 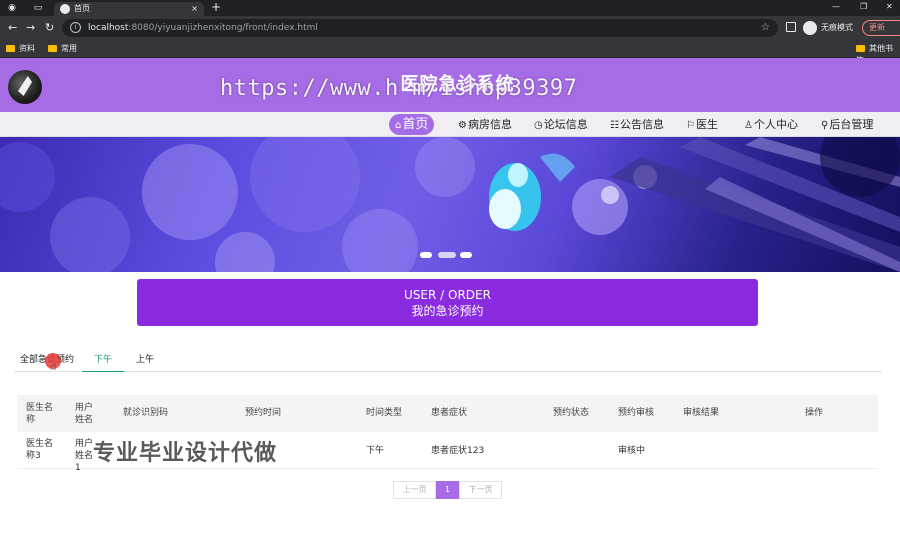 What do you see at coordinates (810, 28) in the screenshot?
I see `incognito-icon` at bounding box center [810, 28].